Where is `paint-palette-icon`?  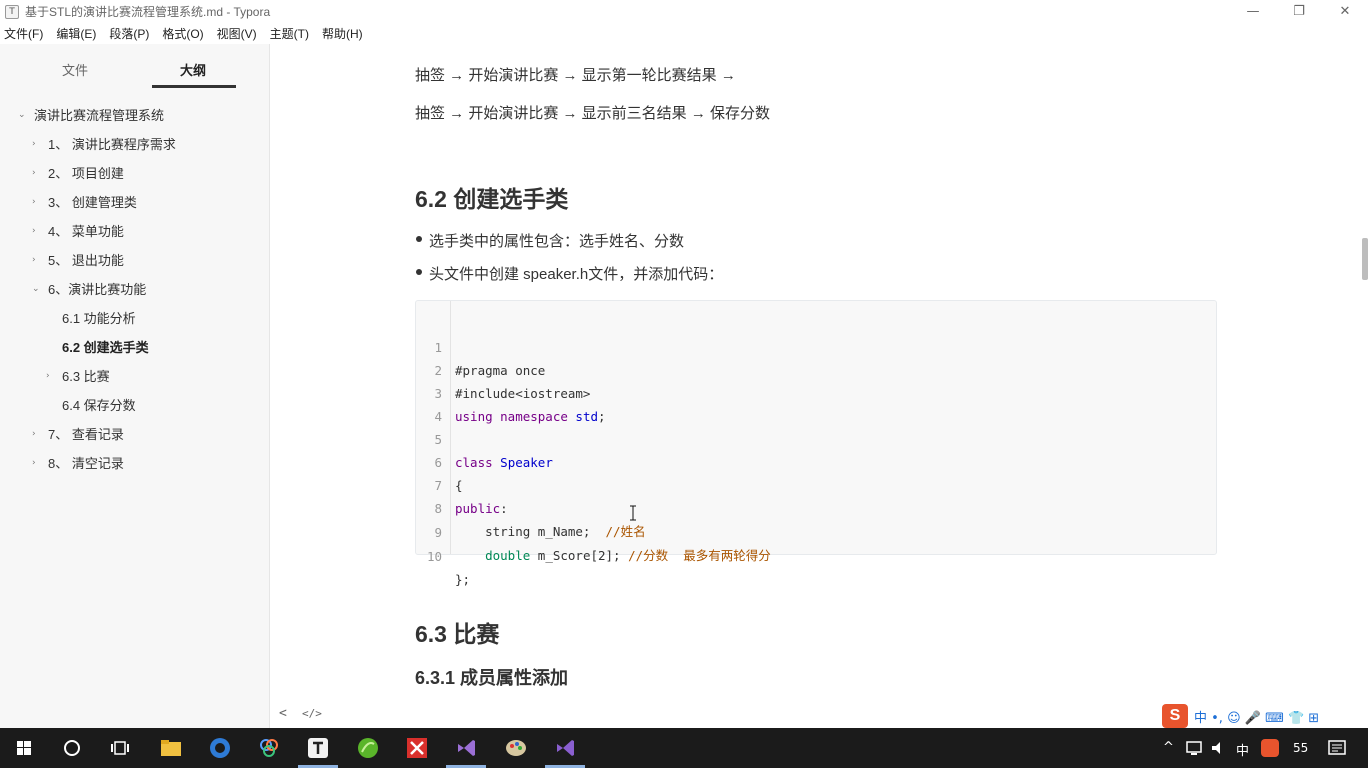
paint-palette-icon is located at coordinates (516, 748).